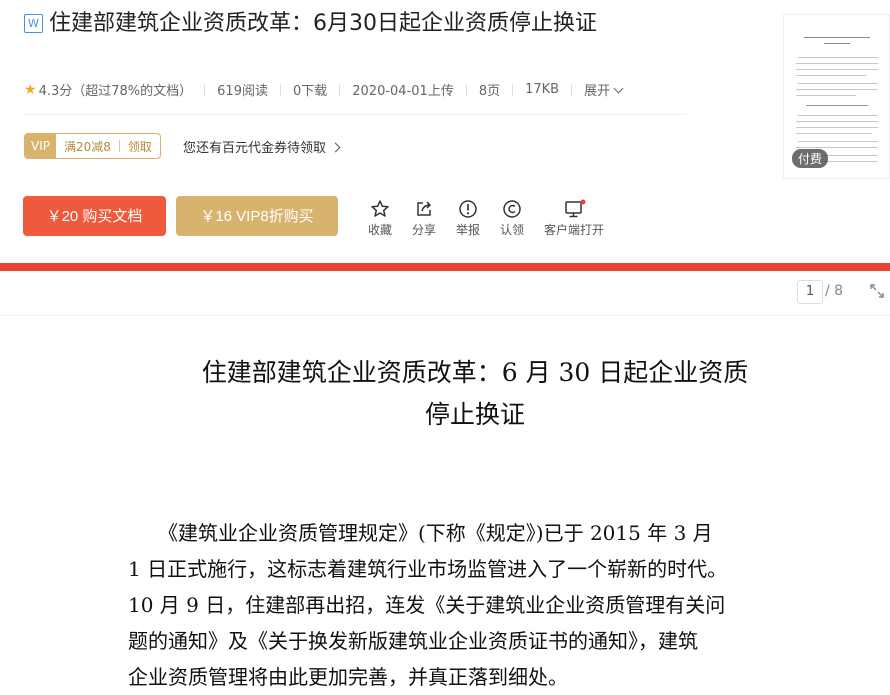 The height and width of the screenshot is (695, 890). Describe the element at coordinates (242, 91) in the screenshot. I see `read-count: 619阅读` at that location.